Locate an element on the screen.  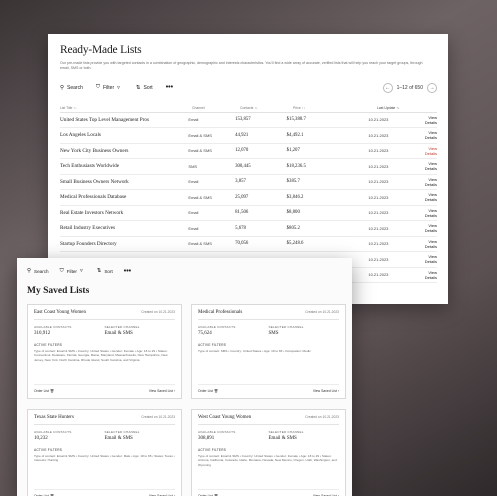
list-price: $805.2 is located at coordinates (293, 228).